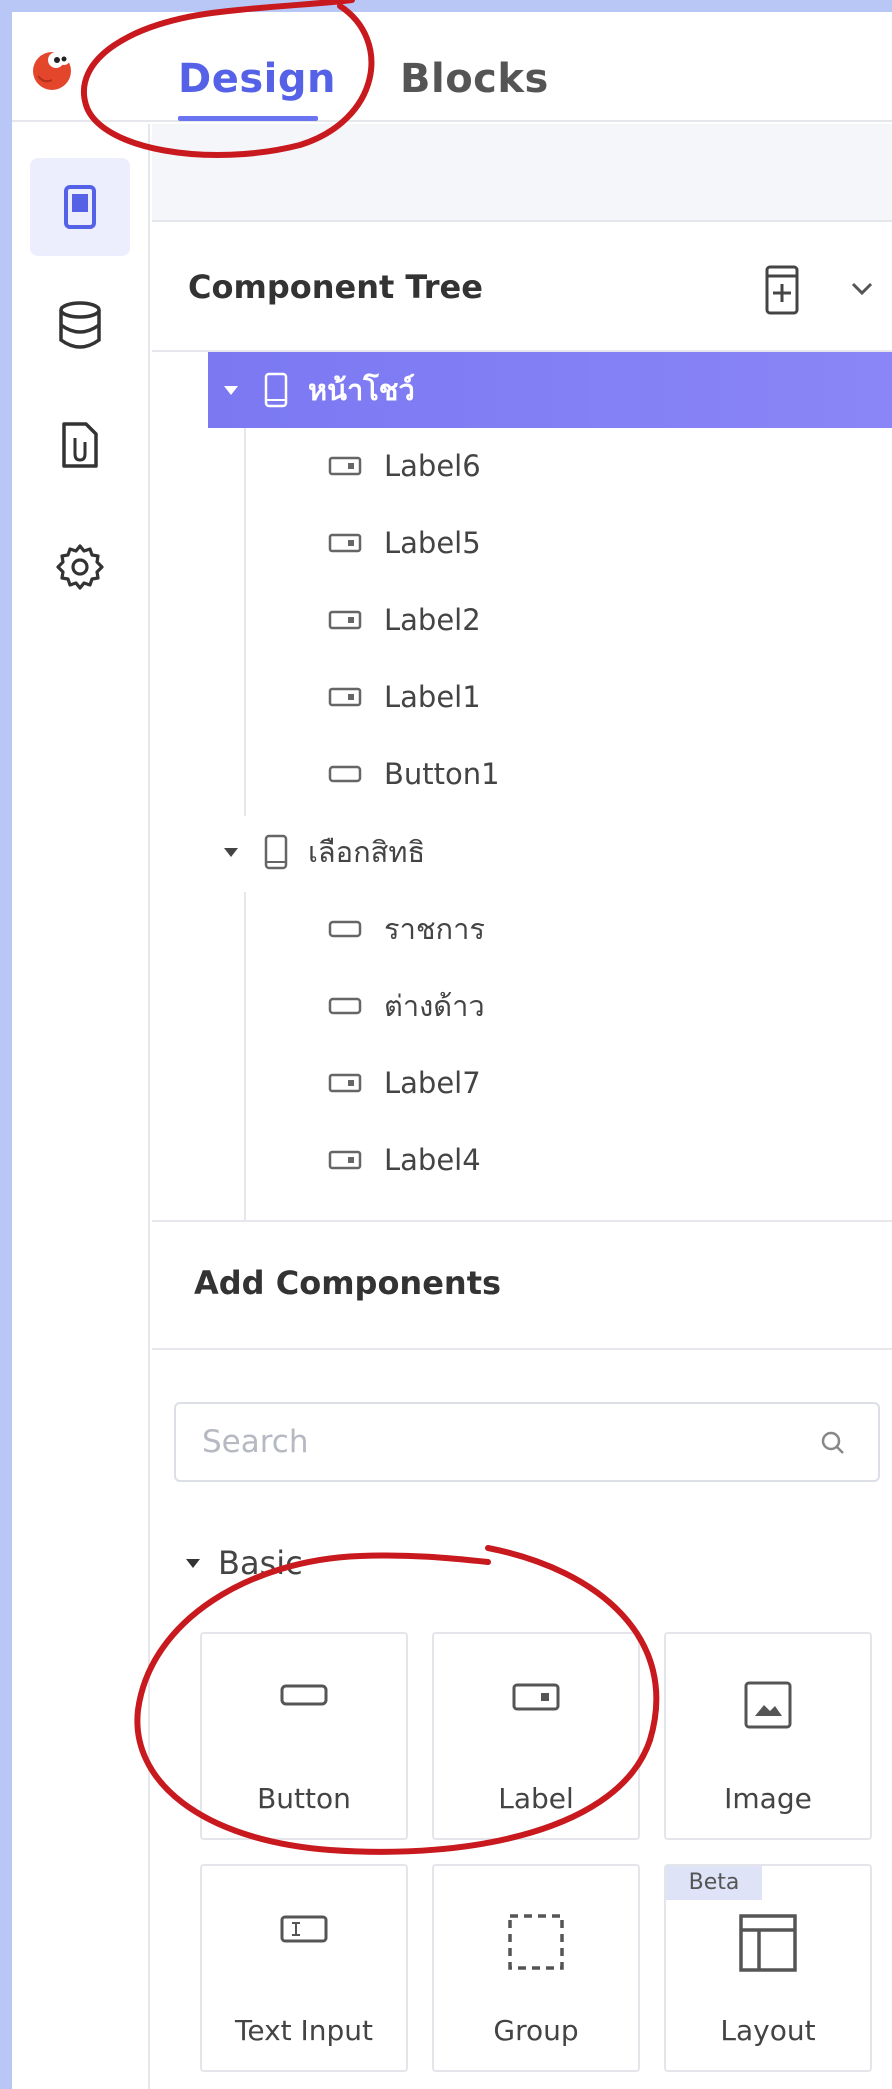 The image size is (892, 2089). I want to click on chevron-down-icon, so click(862, 289).